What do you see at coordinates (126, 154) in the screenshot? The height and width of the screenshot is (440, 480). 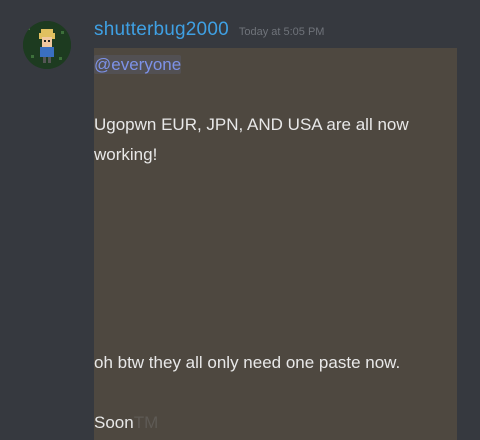 I see `message-line-2: working!` at bounding box center [126, 154].